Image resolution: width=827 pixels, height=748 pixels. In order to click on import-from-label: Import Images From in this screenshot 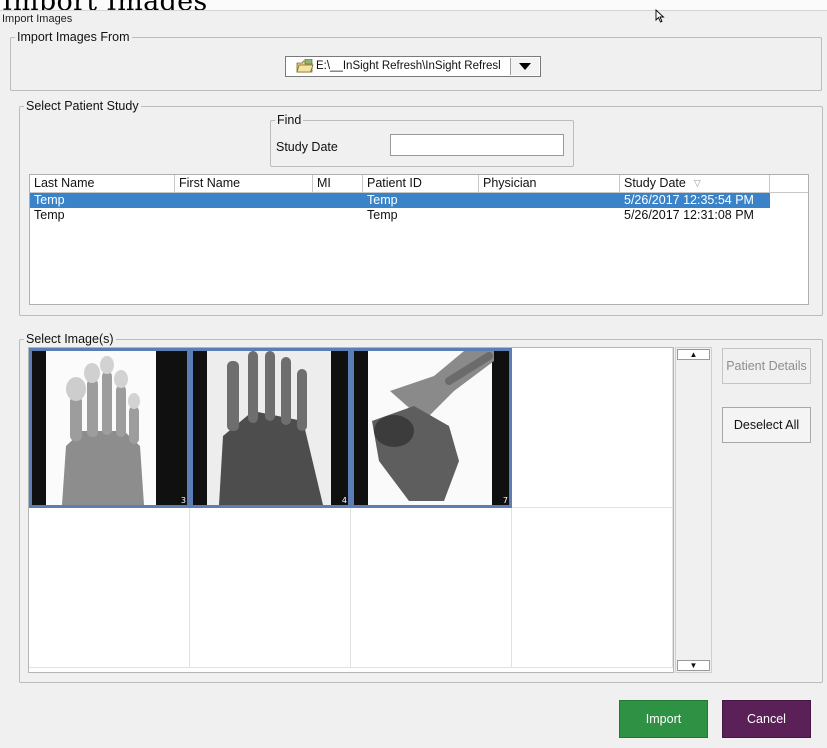, I will do `click(73, 37)`.